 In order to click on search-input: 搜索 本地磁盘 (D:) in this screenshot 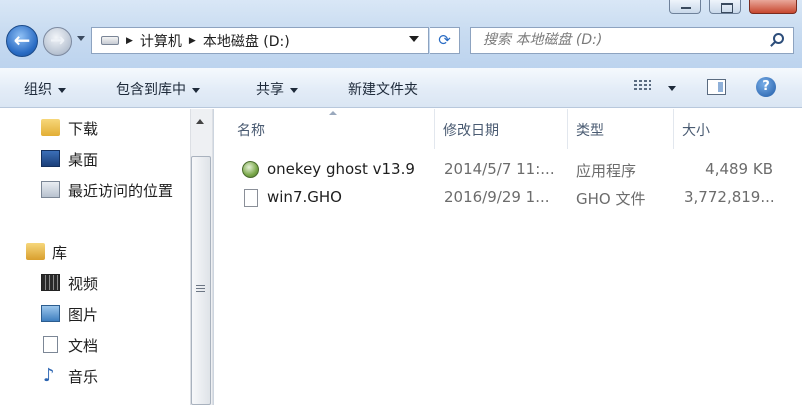, I will do `click(632, 40)`.